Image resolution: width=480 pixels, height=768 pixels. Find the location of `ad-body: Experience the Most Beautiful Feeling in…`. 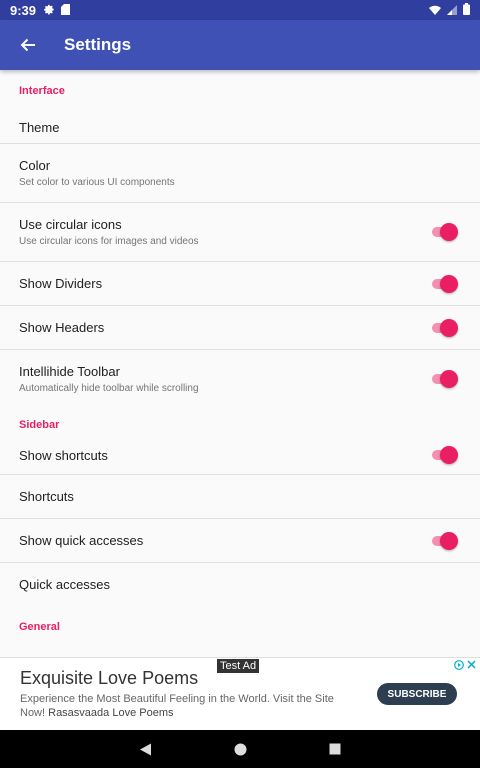

ad-body: Experience the Most Beautiful Feeling in… is located at coordinates (185, 706).